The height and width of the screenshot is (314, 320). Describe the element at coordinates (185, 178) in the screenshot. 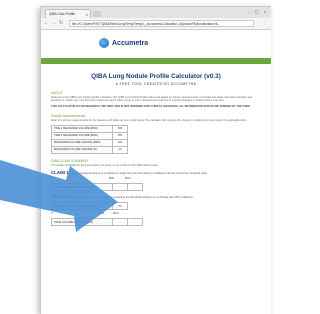

I see `claim1-column-headers: MIN MAX` at that location.